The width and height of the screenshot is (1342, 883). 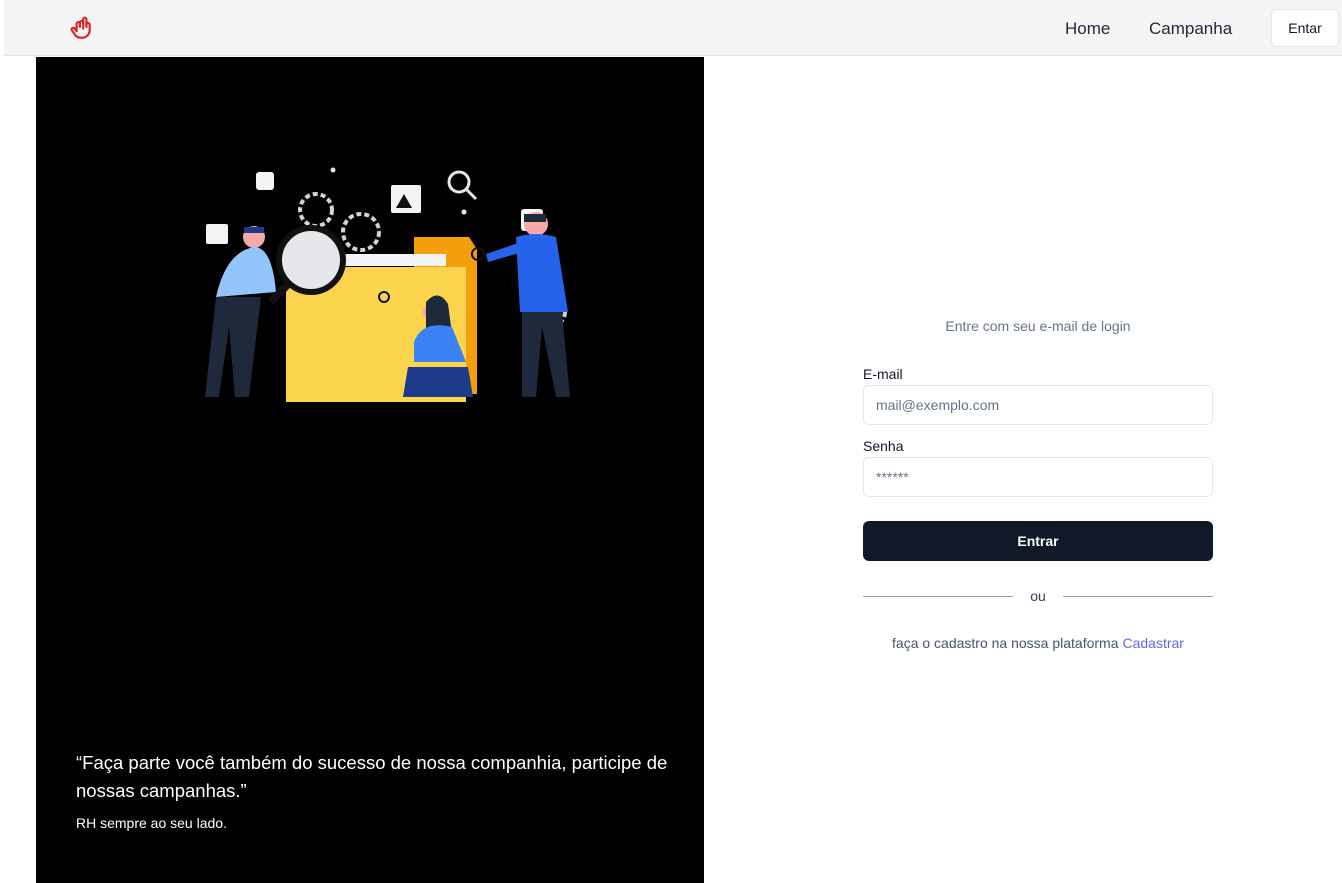 What do you see at coordinates (883, 374) in the screenshot?
I see `email-label: E-mail` at bounding box center [883, 374].